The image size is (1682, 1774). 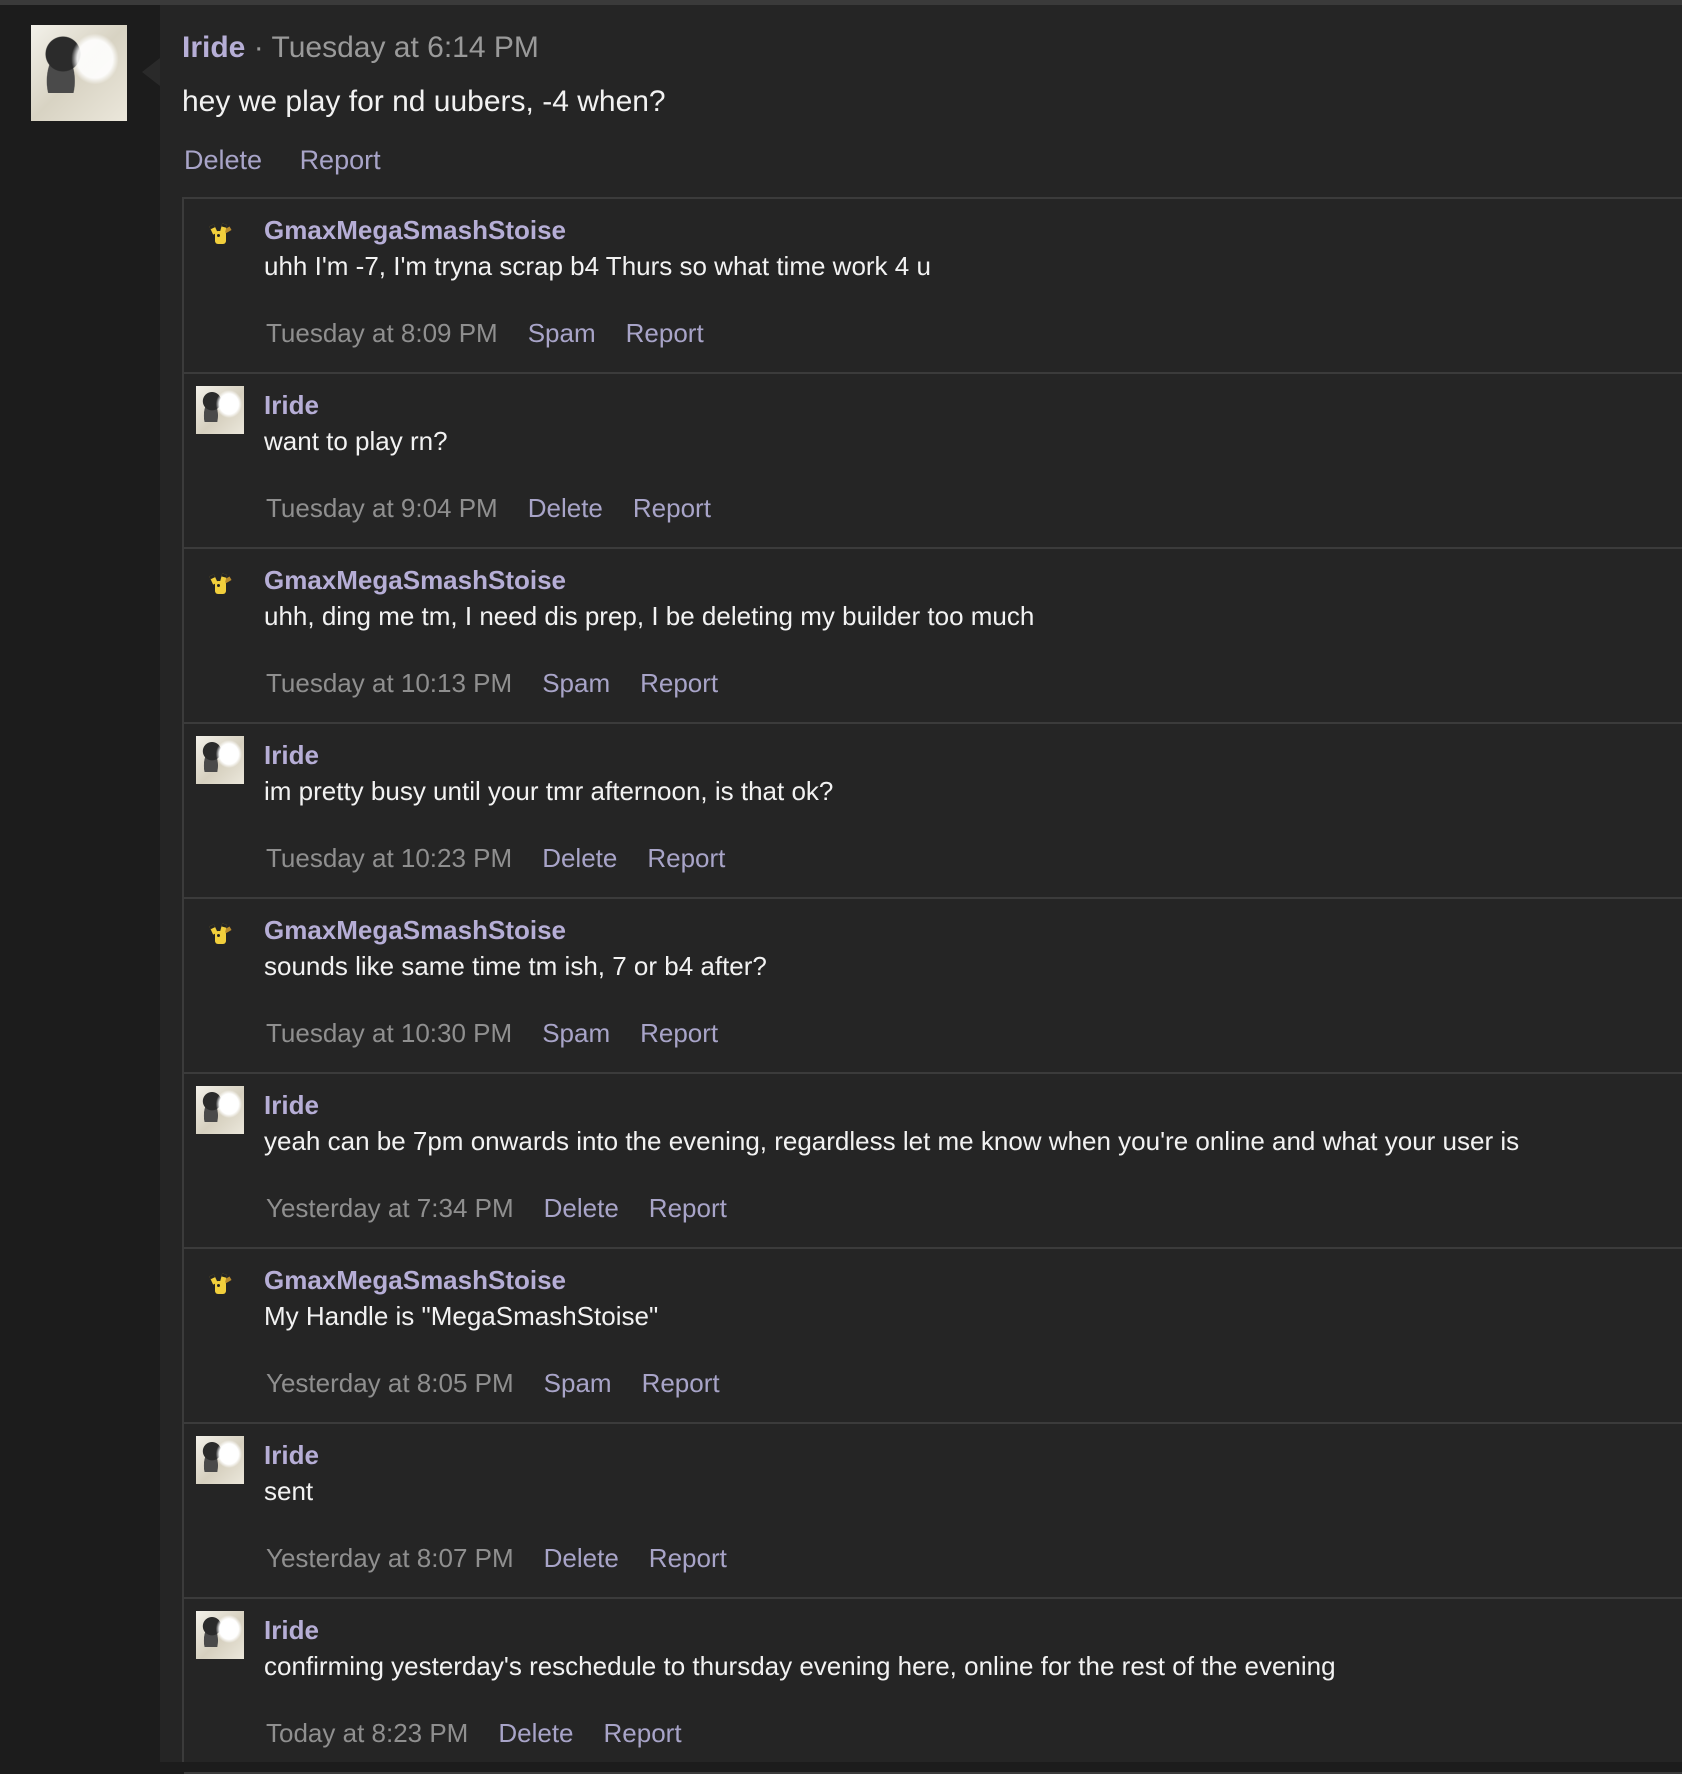 What do you see at coordinates (389, 1033) in the screenshot?
I see `reply-timestamp: Tuesday at 10:30 PM` at bounding box center [389, 1033].